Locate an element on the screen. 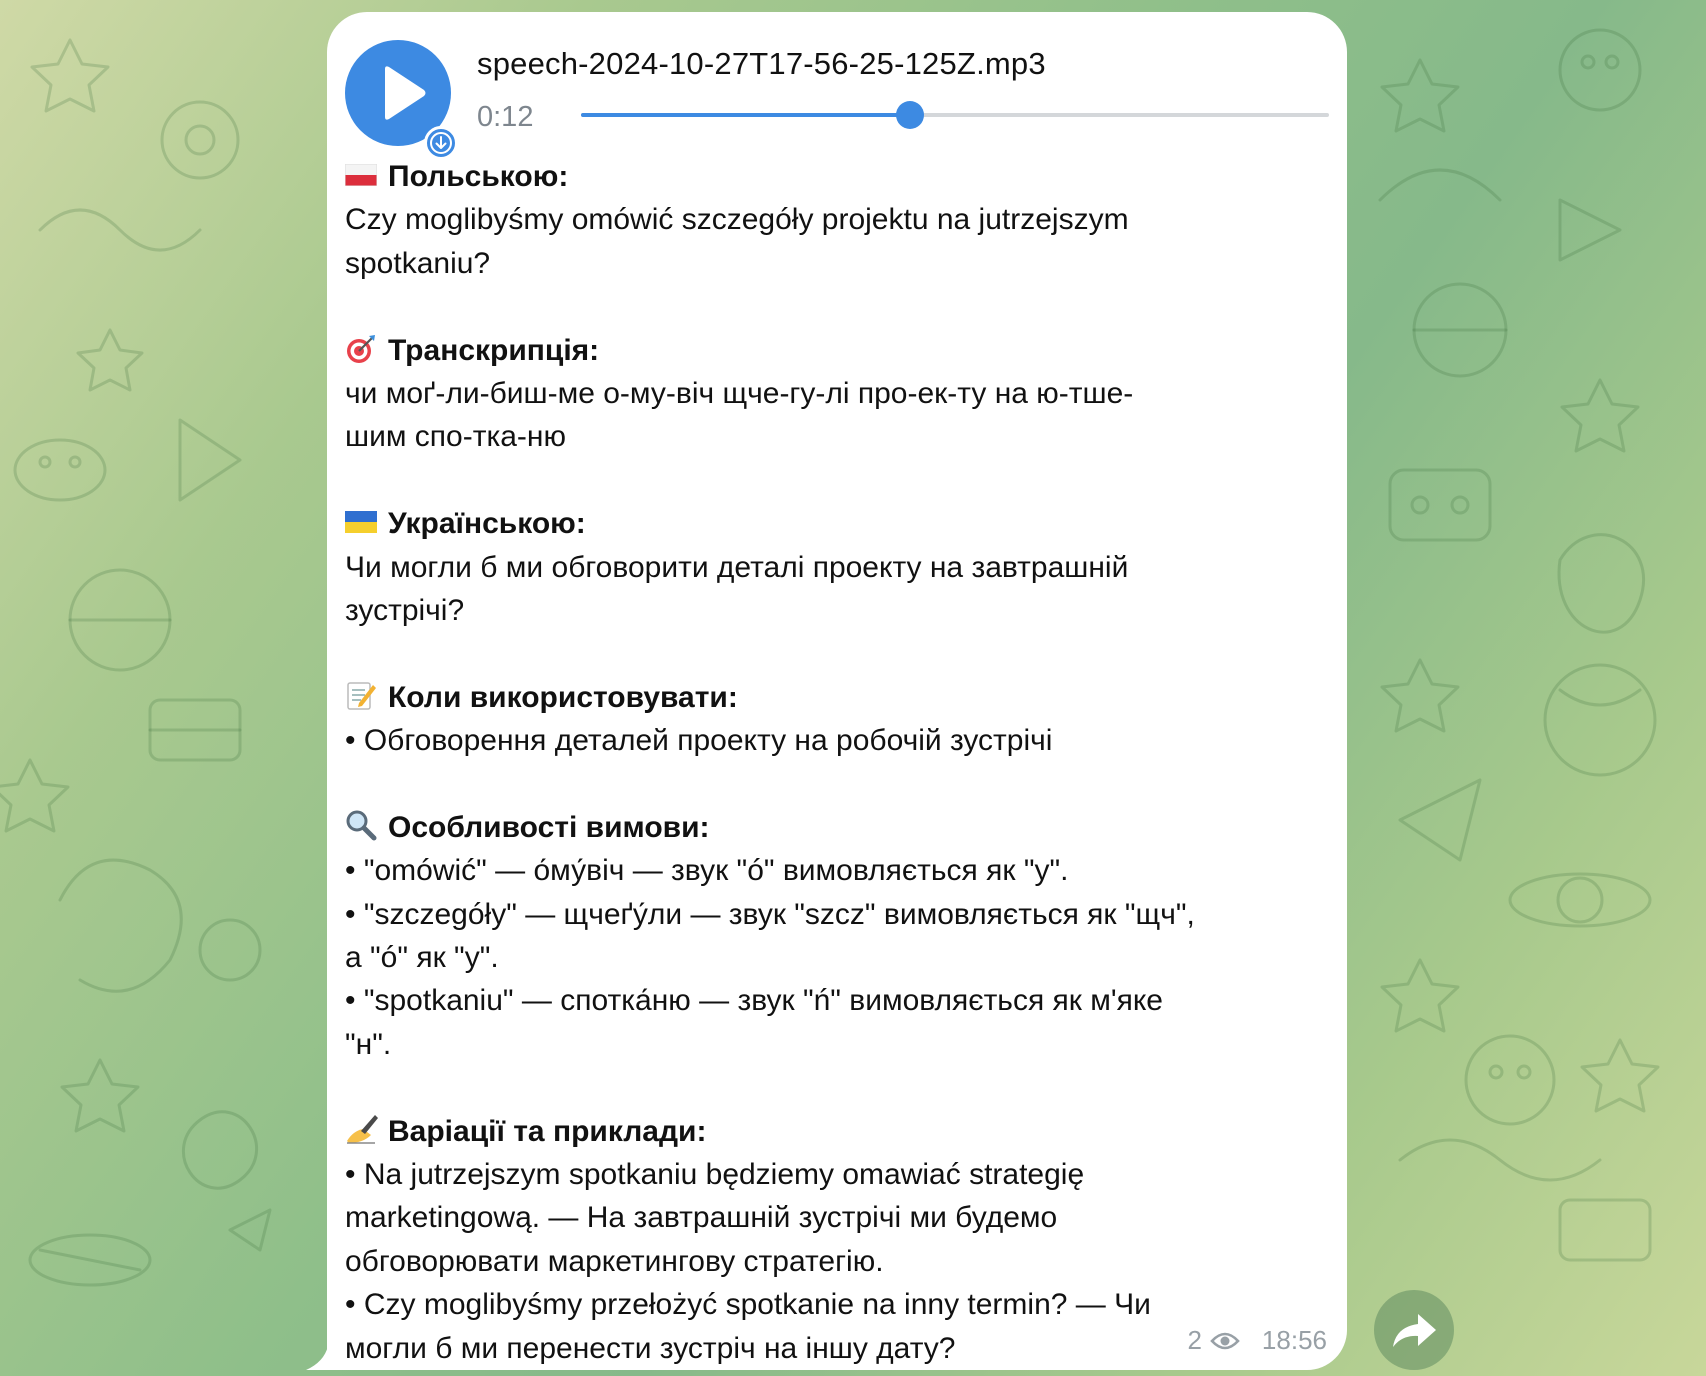  line-text: Українською: is located at coordinates (487, 524).